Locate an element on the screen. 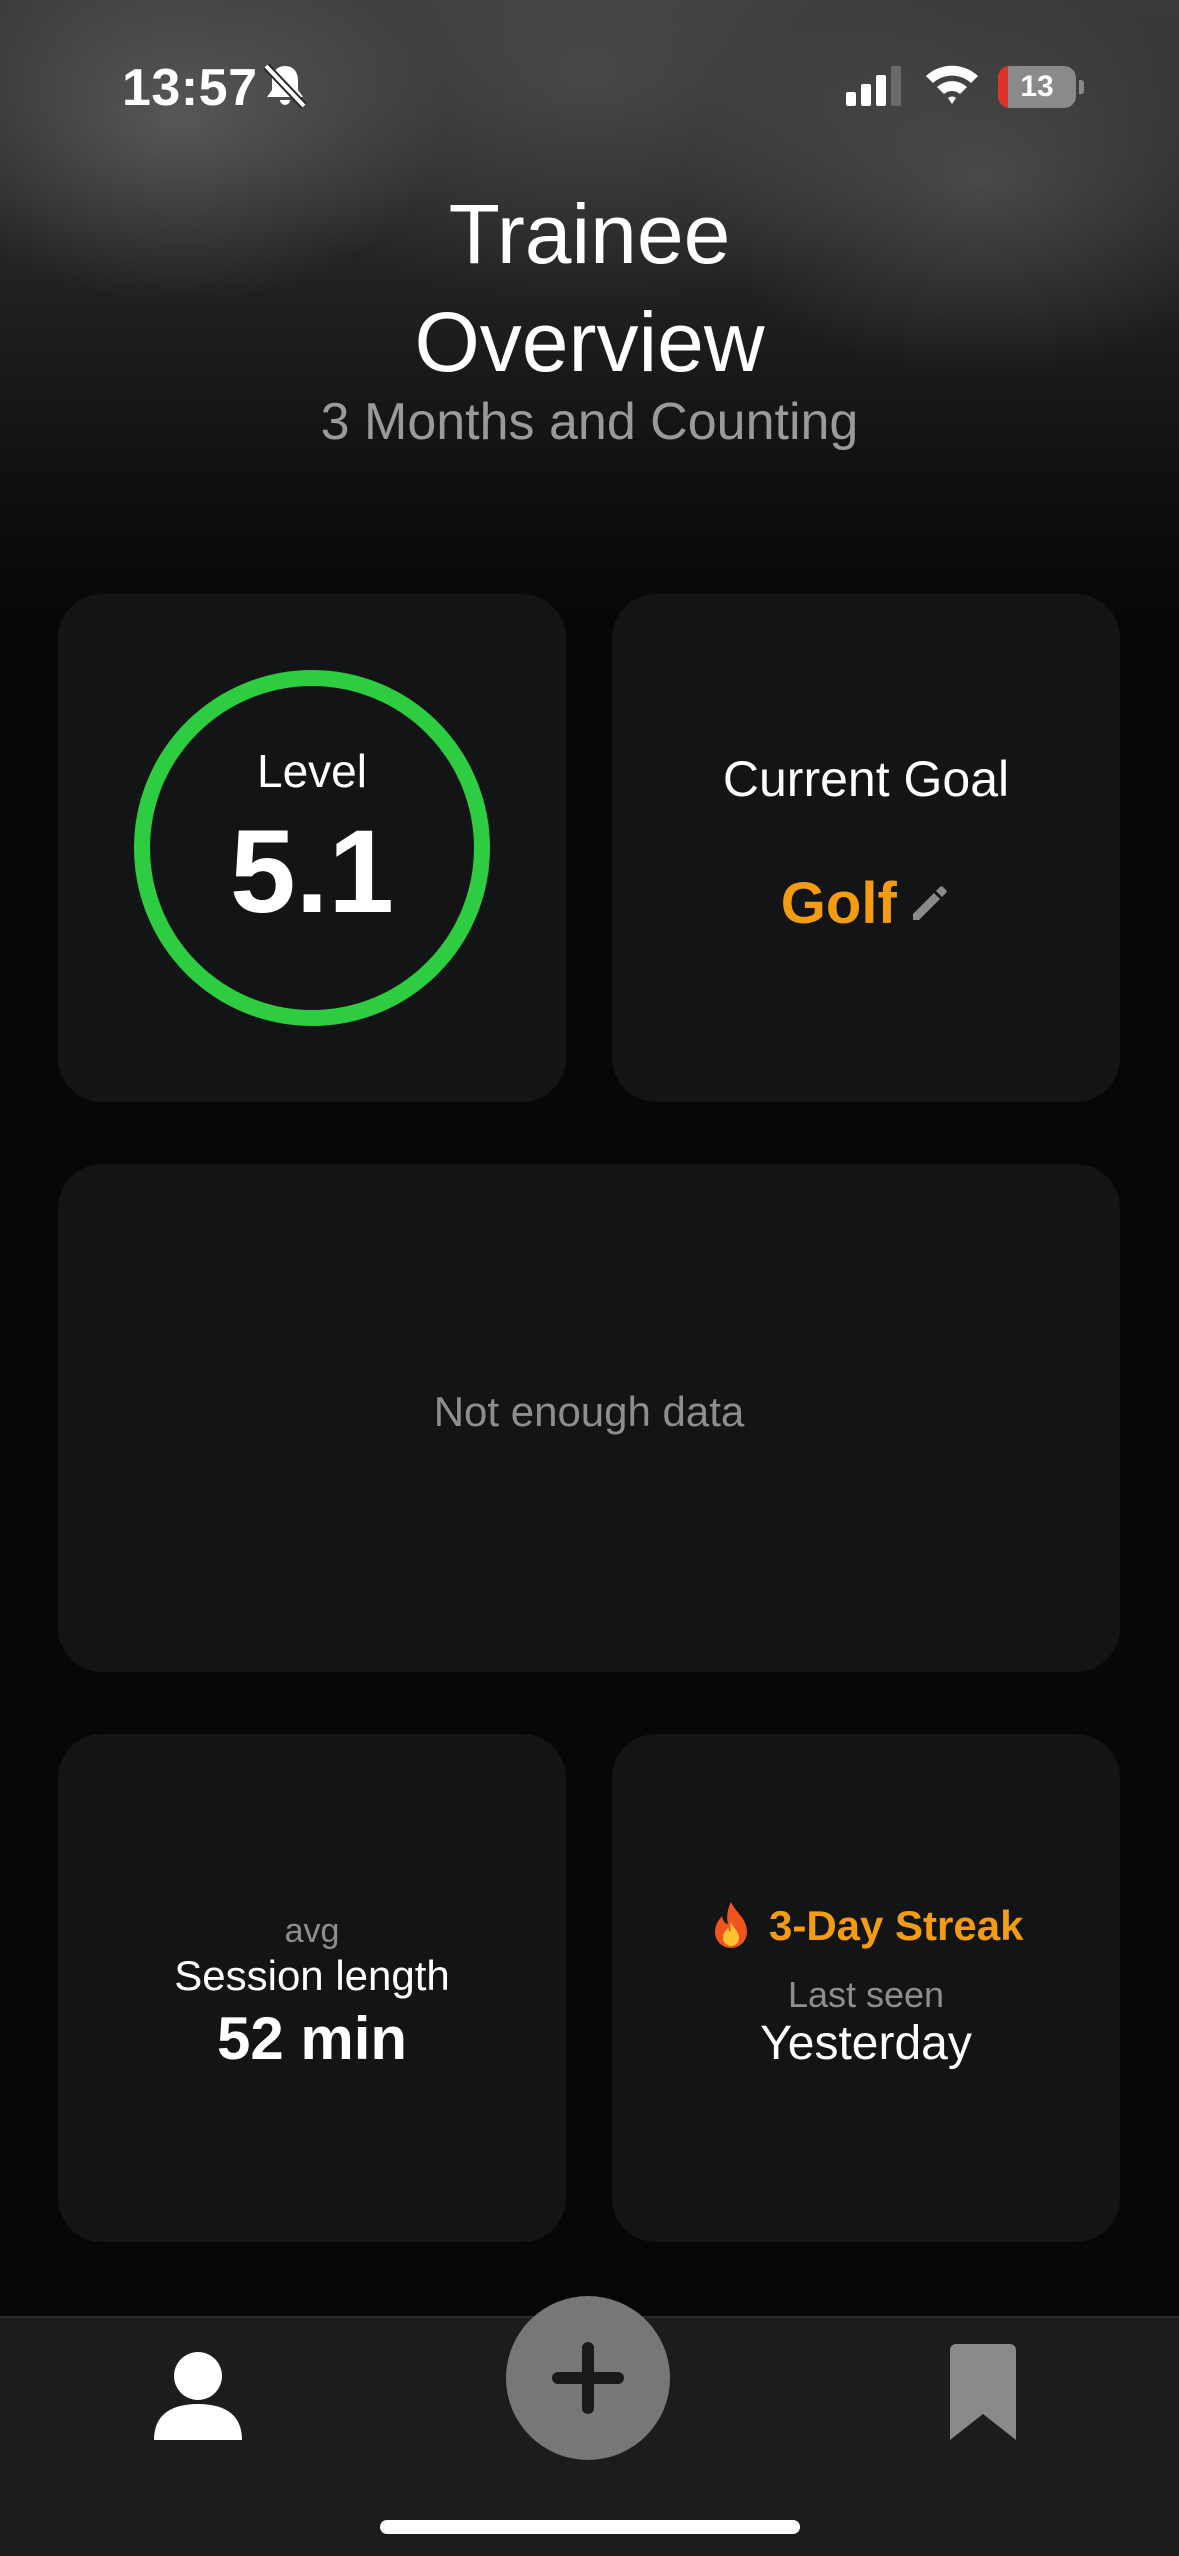 This screenshot has width=1179, height=2556. battery-cap is located at coordinates (1081, 87).